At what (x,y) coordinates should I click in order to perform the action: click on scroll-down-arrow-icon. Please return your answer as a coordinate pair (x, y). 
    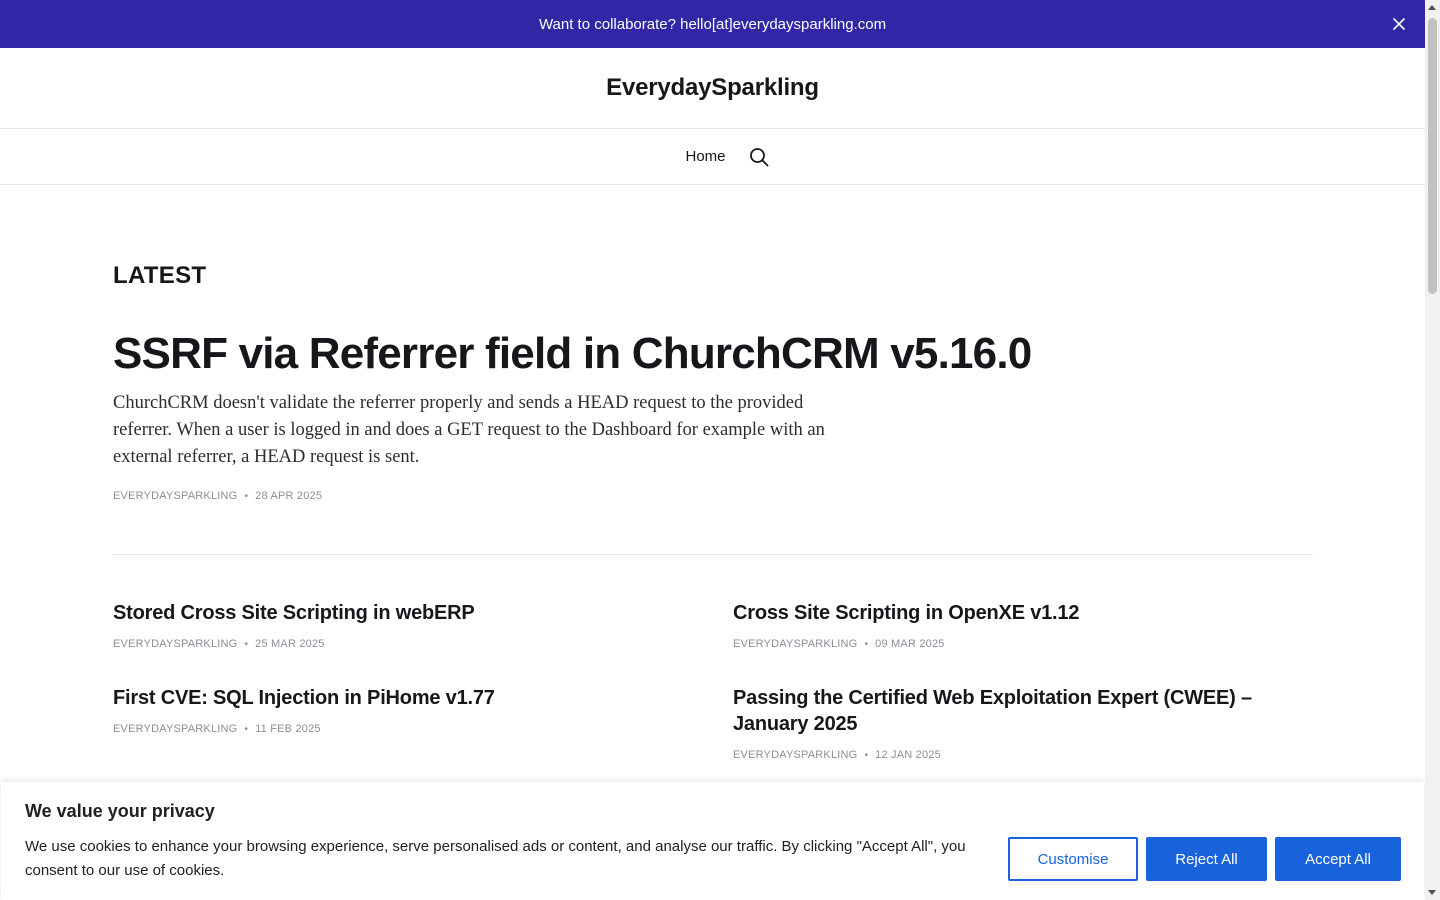
    Looking at the image, I should click on (1432, 892).